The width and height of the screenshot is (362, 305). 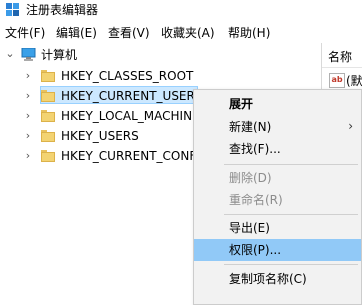 I want to click on value-name-default: (默认), so click(x=354, y=80).